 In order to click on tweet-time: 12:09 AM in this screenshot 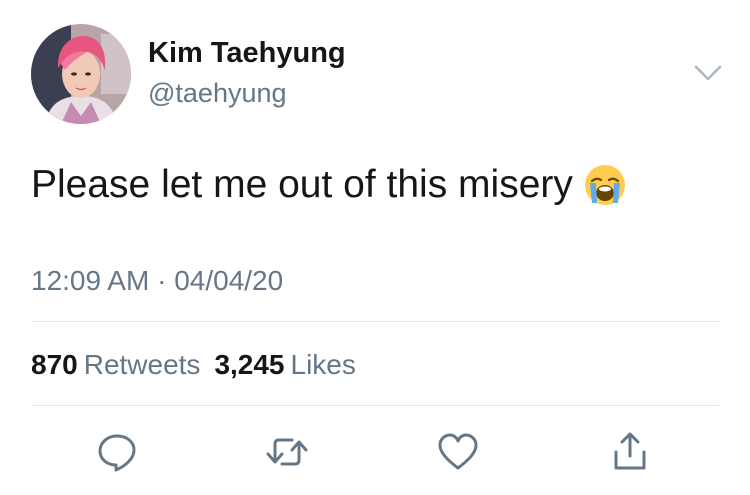, I will do `click(90, 280)`.